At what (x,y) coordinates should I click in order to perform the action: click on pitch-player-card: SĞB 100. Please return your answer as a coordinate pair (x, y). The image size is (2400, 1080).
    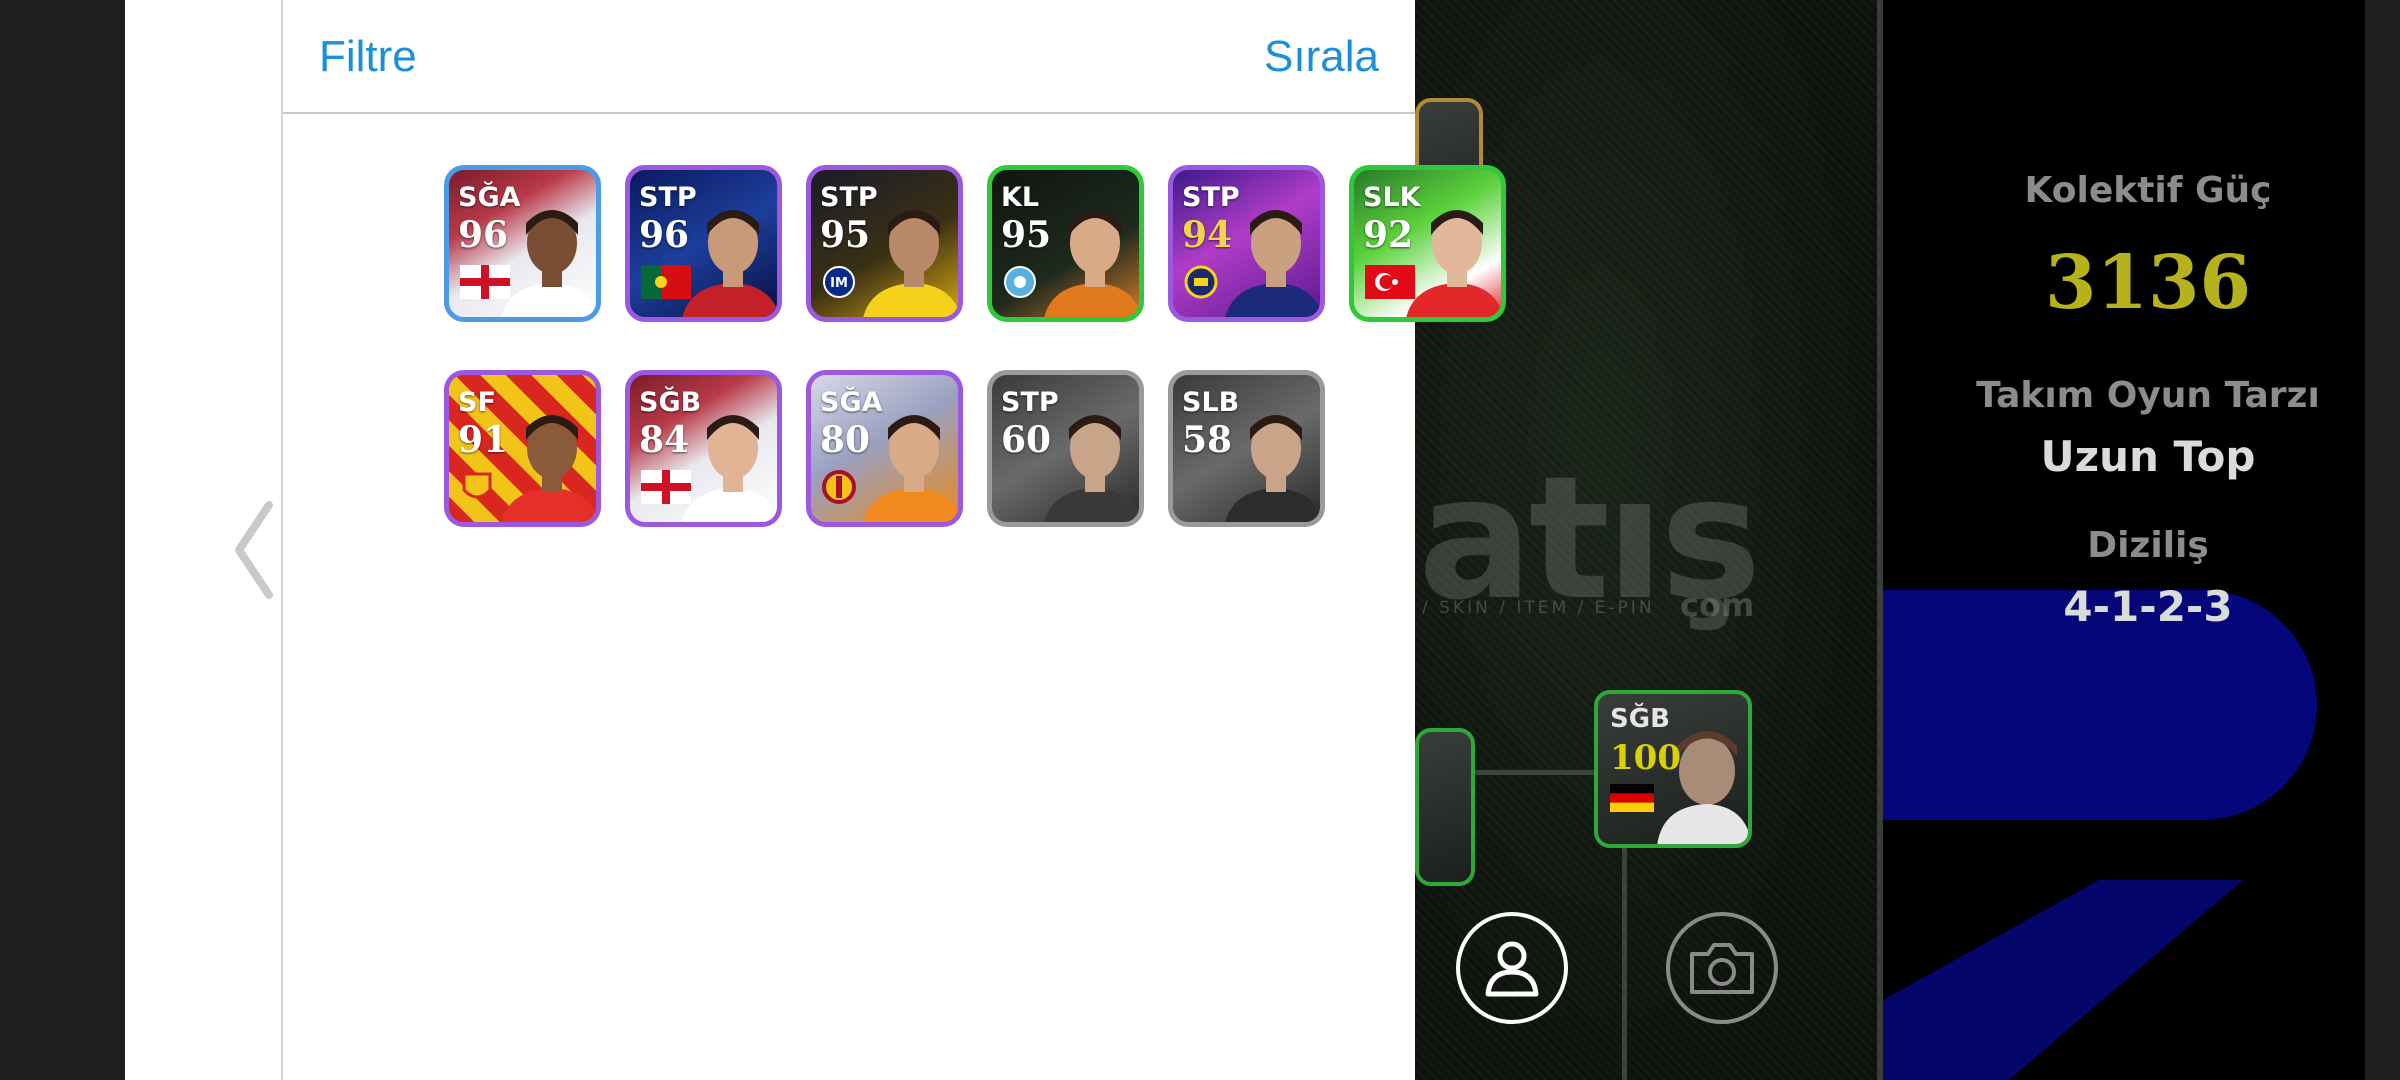
    Looking at the image, I should click on (1673, 769).